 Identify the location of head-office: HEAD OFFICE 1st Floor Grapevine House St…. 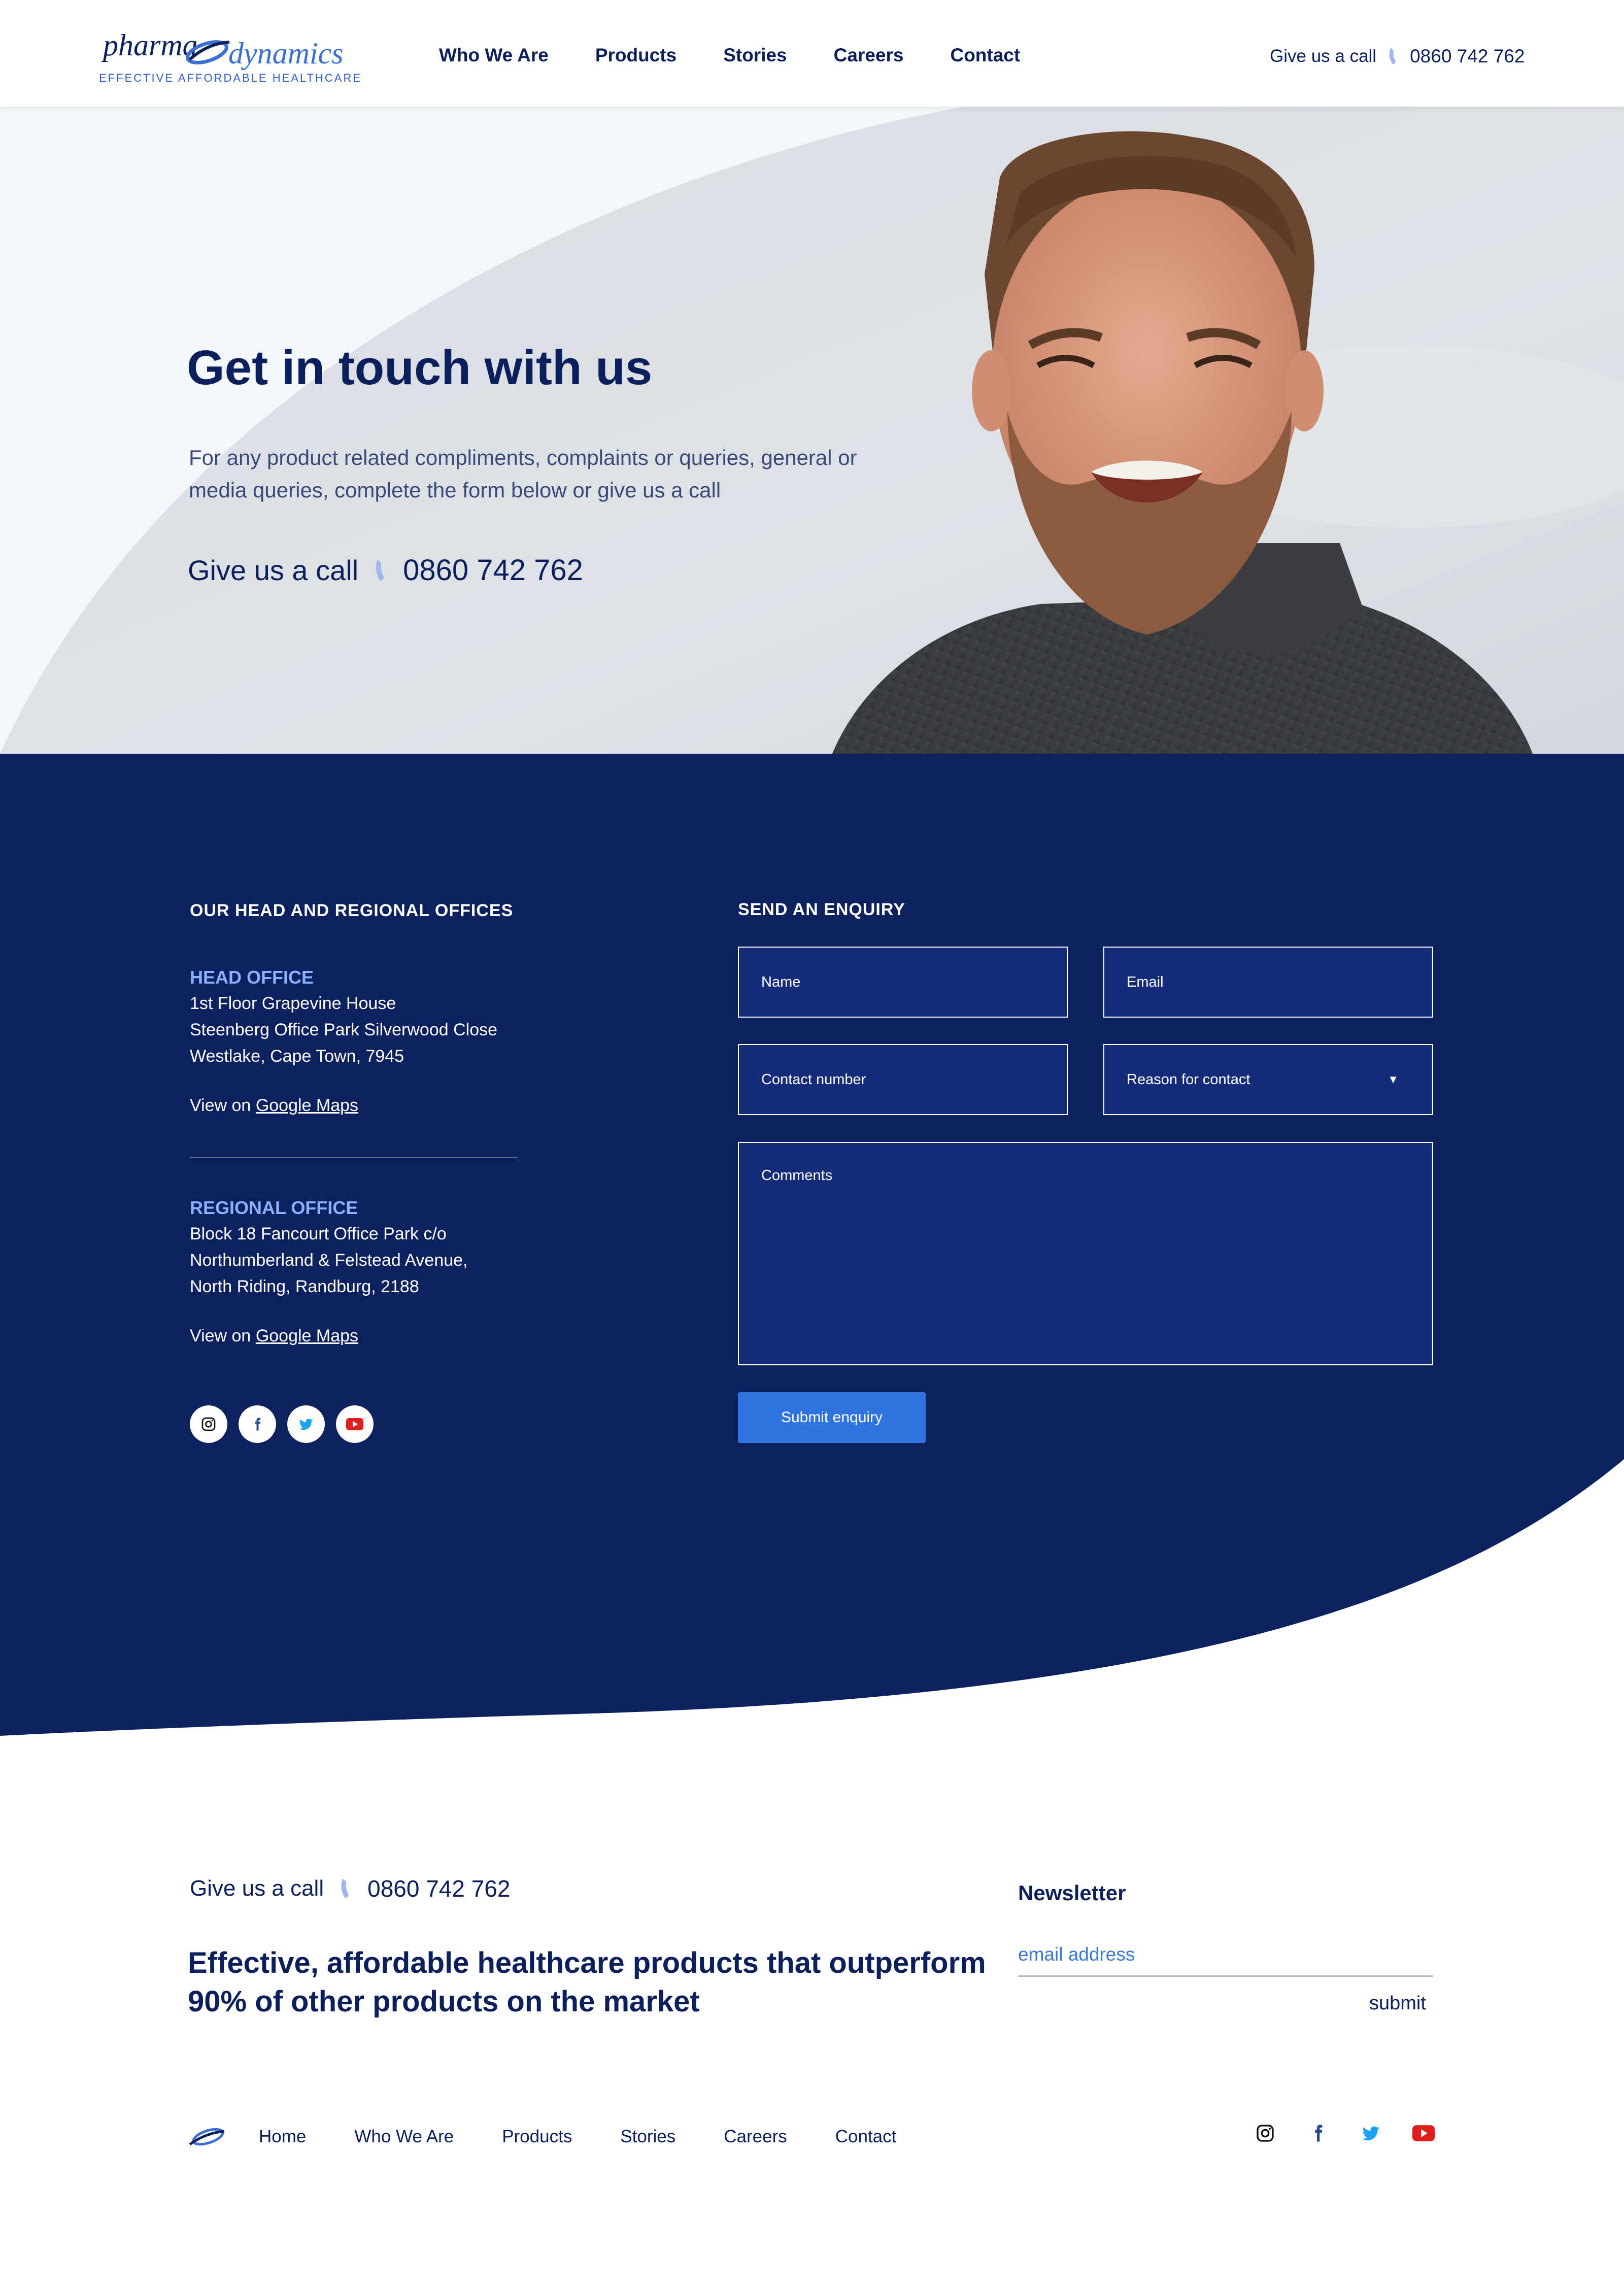
(367, 1041).